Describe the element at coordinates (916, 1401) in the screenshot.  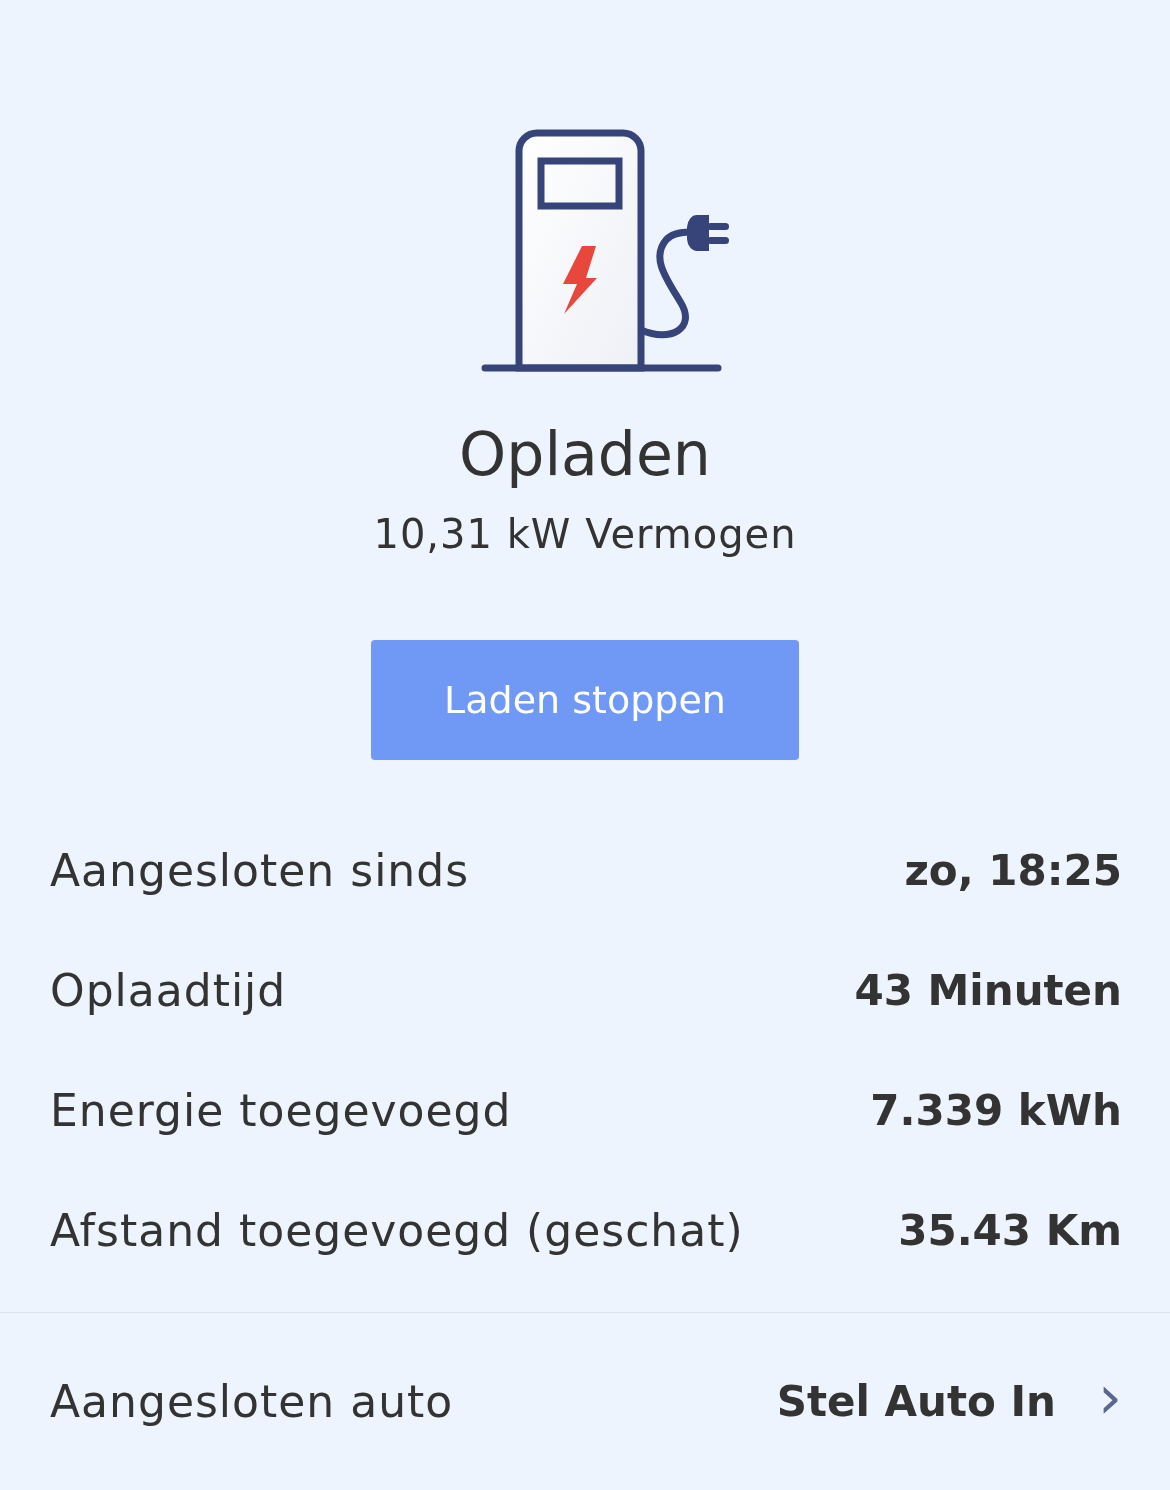
I see `connected-car-value: Stel Auto In` at that location.